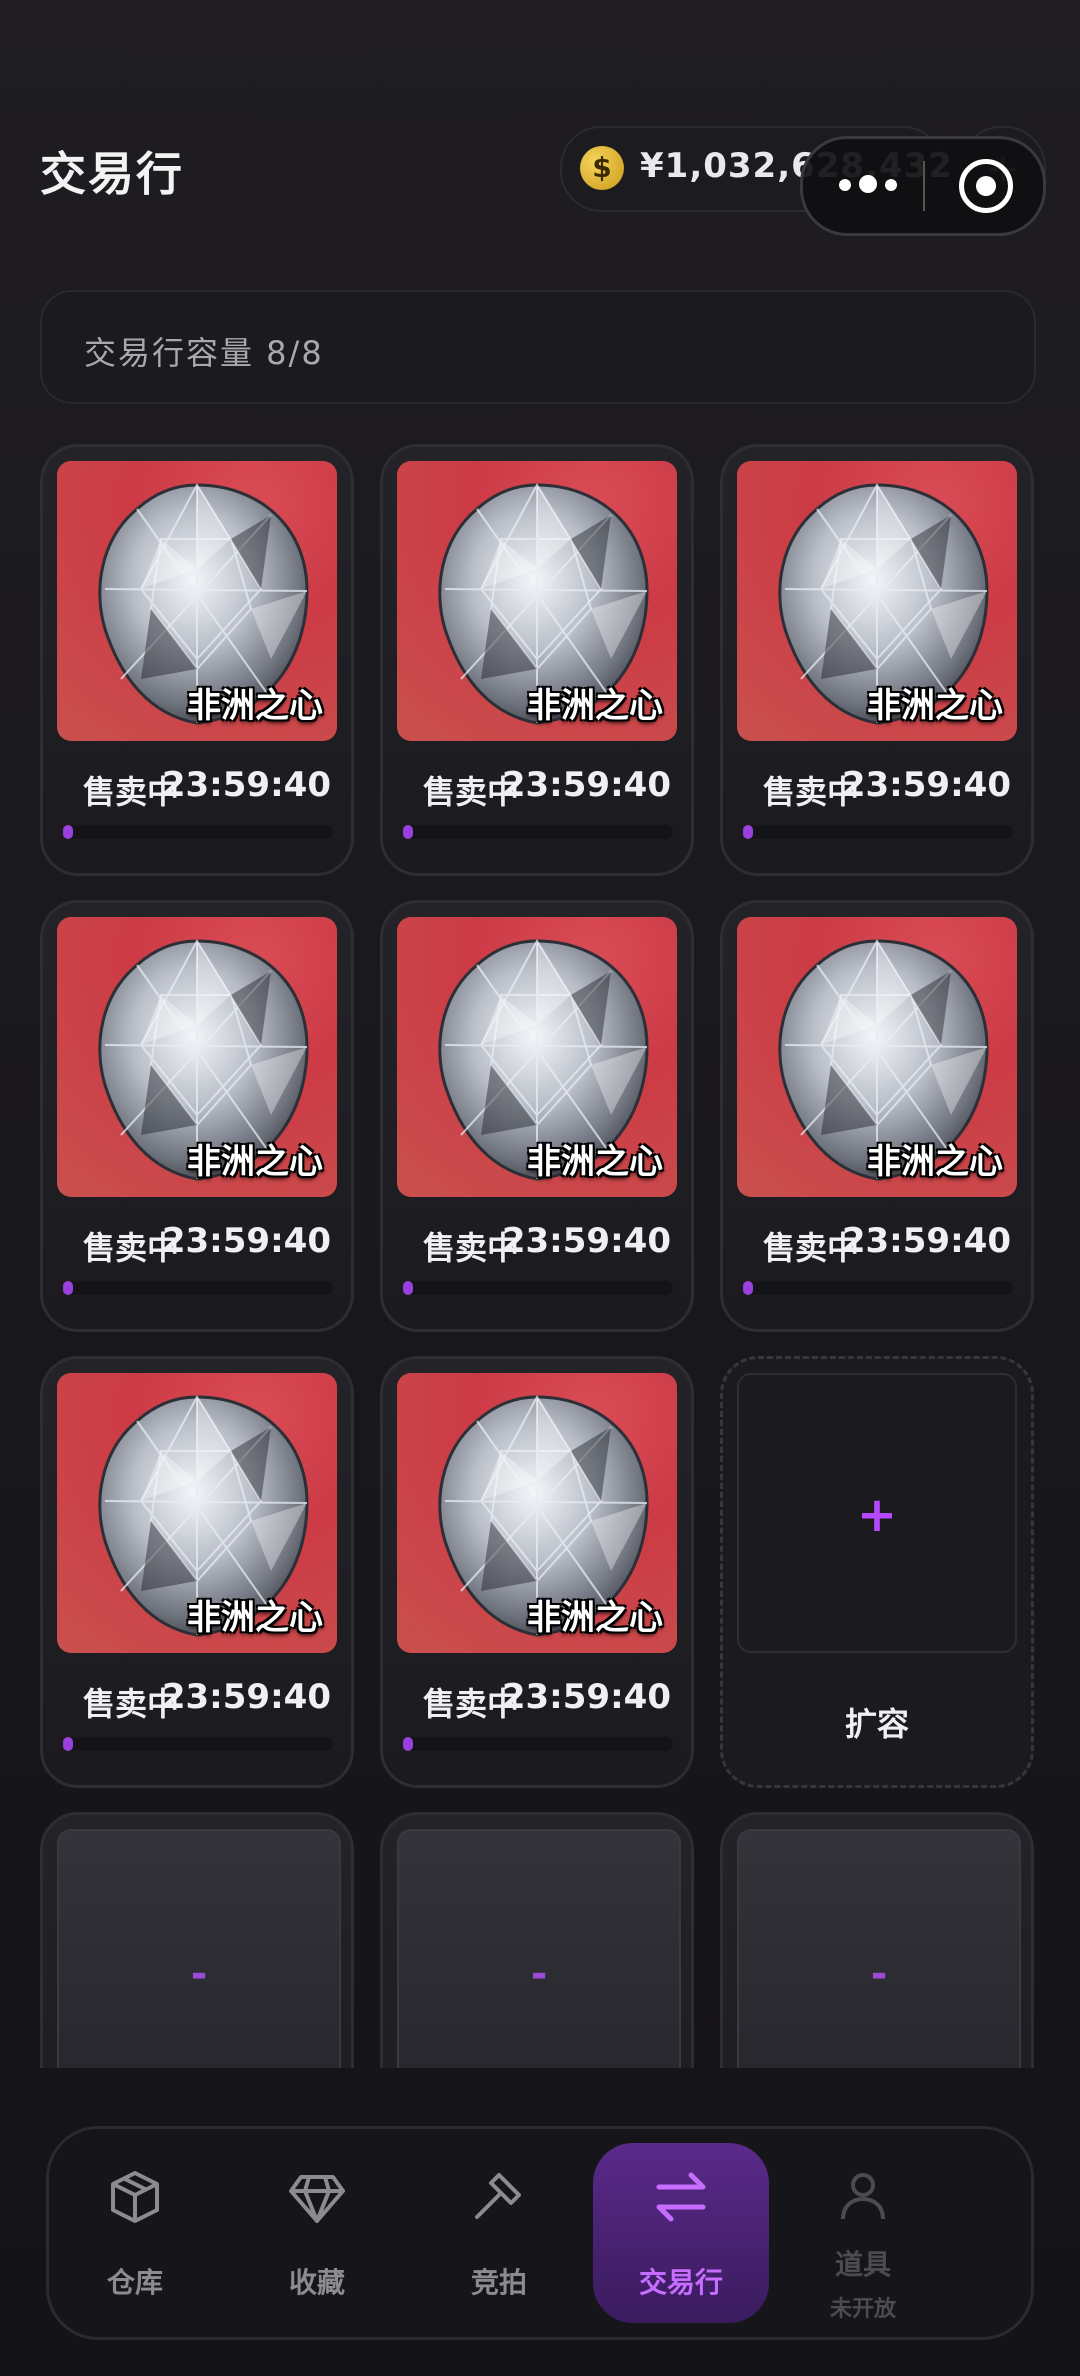  What do you see at coordinates (112, 174) in the screenshot?
I see `page-title: 交易行` at bounding box center [112, 174].